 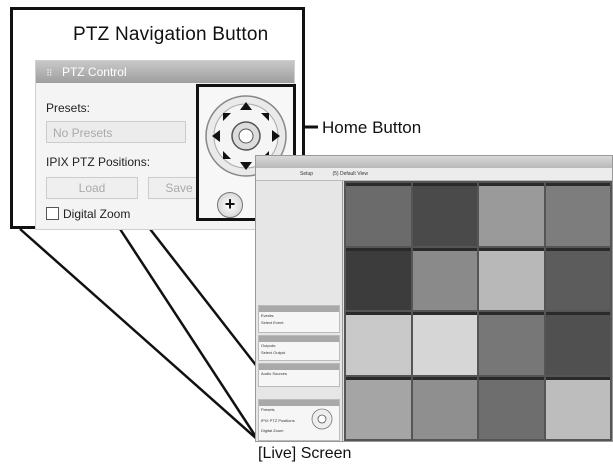 I want to click on home-button-label: Home Button, so click(x=372, y=127).